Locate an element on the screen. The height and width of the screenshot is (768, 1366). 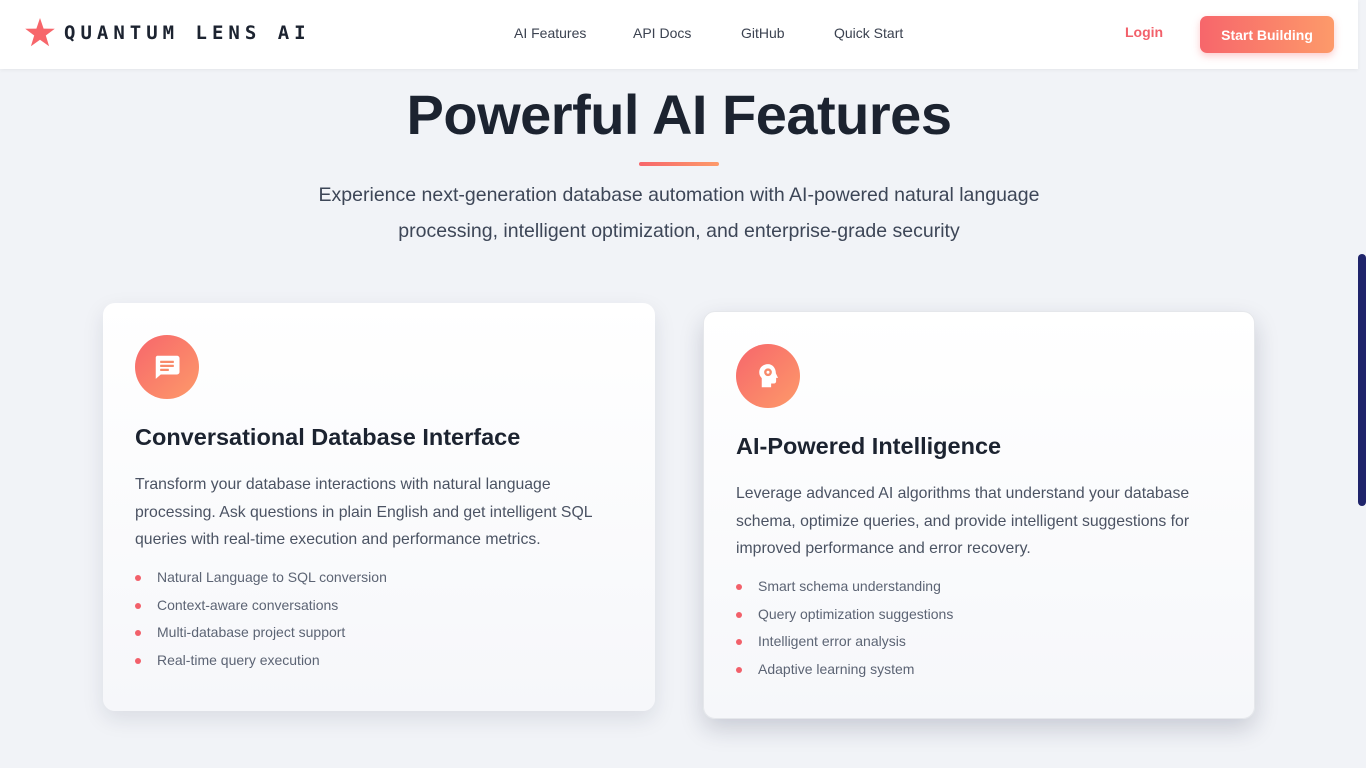
feature-item: Intelligent error analysis is located at coordinates (844, 642).